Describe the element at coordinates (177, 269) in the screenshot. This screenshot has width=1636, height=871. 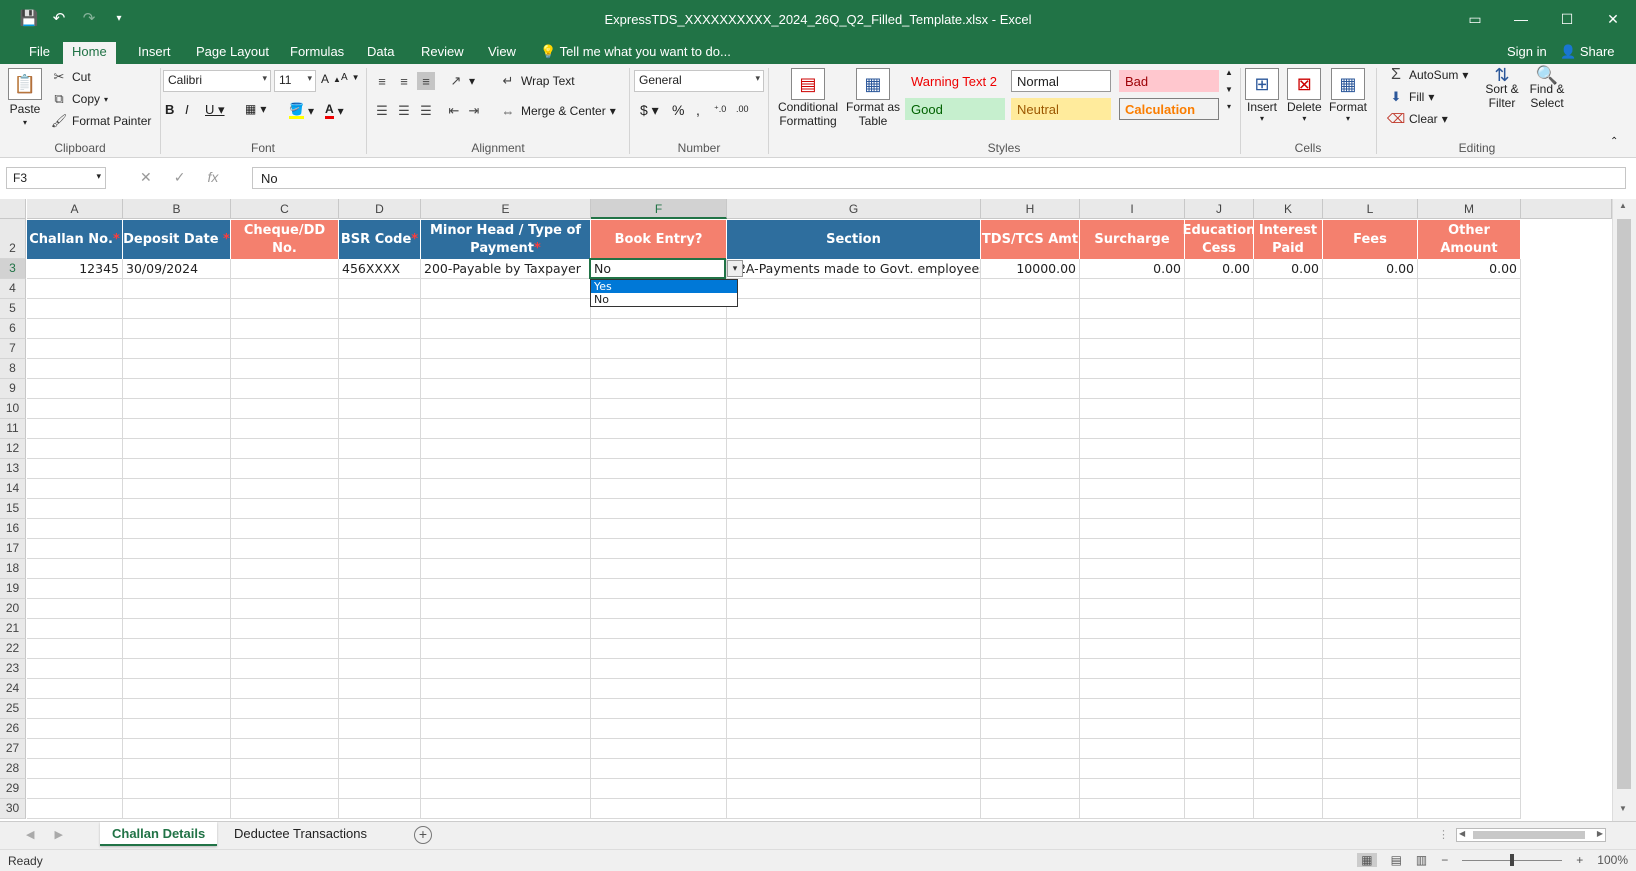
I see `cell-b3: 30/09/2024` at that location.